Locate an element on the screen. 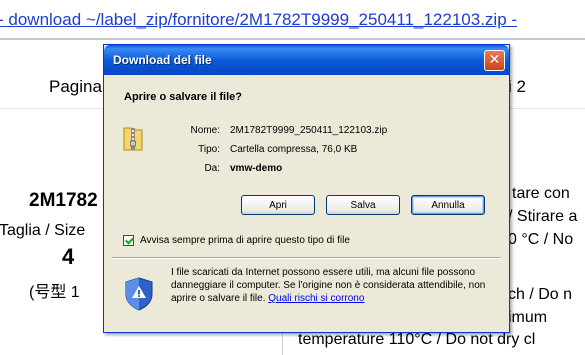 The height and width of the screenshot is (355, 585). bg-pagina-text: Pagina is located at coordinates (75, 86).